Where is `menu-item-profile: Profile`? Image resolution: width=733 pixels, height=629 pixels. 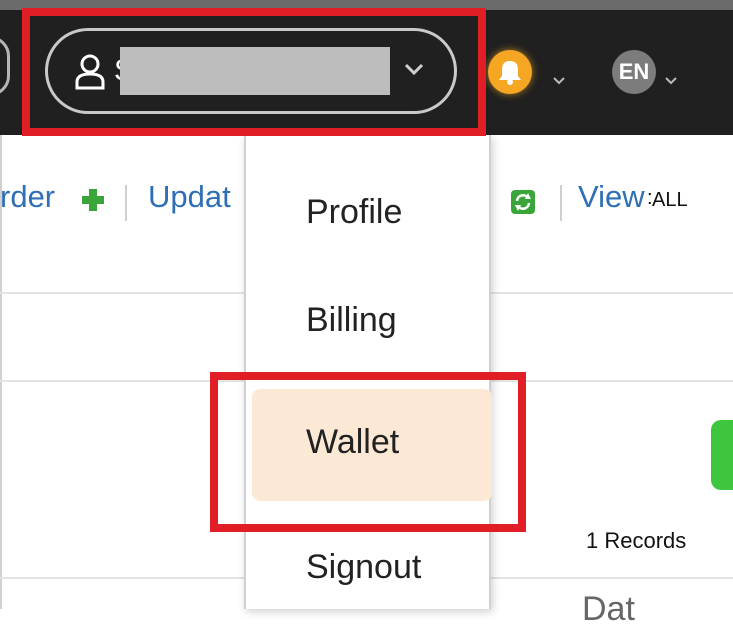
menu-item-profile: Profile is located at coordinates (368, 210).